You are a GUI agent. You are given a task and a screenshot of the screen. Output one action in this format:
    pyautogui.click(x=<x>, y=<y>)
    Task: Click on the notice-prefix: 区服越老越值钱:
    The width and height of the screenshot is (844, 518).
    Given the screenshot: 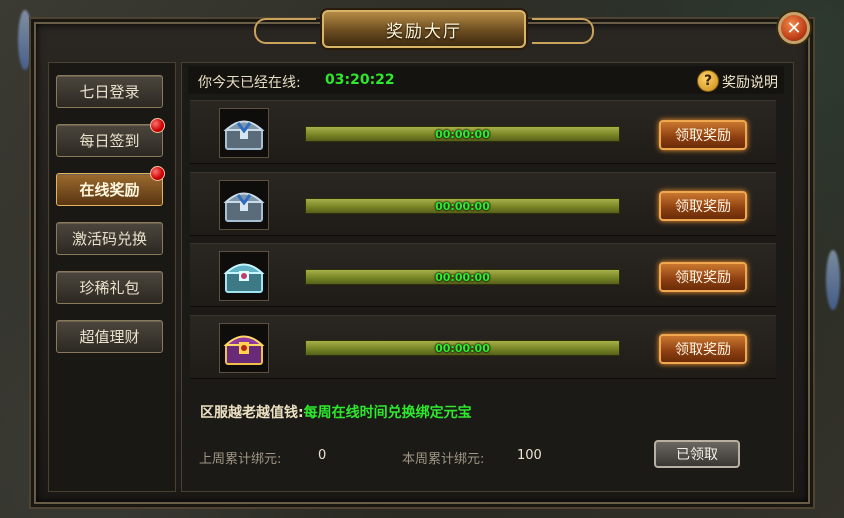 What is the action you would take?
    pyautogui.click(x=252, y=413)
    